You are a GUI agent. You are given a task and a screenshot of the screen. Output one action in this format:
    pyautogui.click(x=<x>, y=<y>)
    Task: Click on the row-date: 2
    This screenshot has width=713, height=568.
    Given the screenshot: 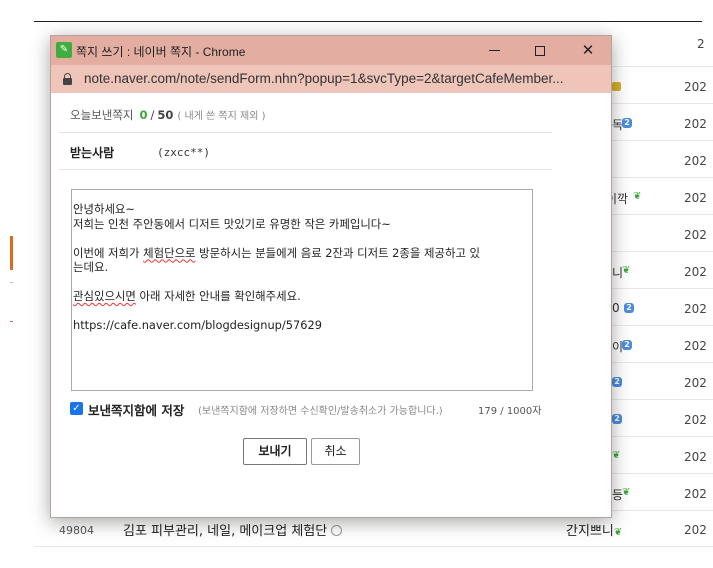 What is the action you would take?
    pyautogui.click(x=701, y=44)
    